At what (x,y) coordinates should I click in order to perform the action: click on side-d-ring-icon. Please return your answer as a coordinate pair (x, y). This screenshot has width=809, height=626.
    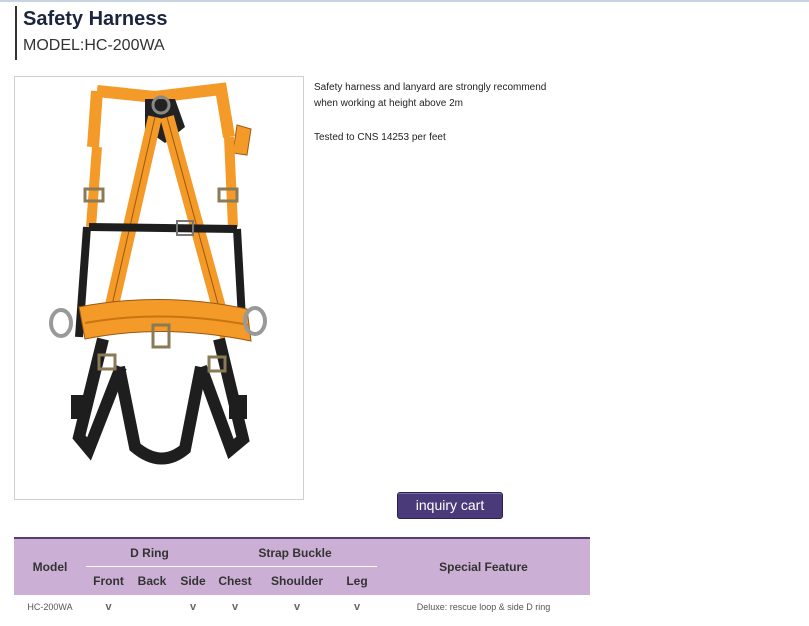
    Looking at the image, I should click on (61, 323).